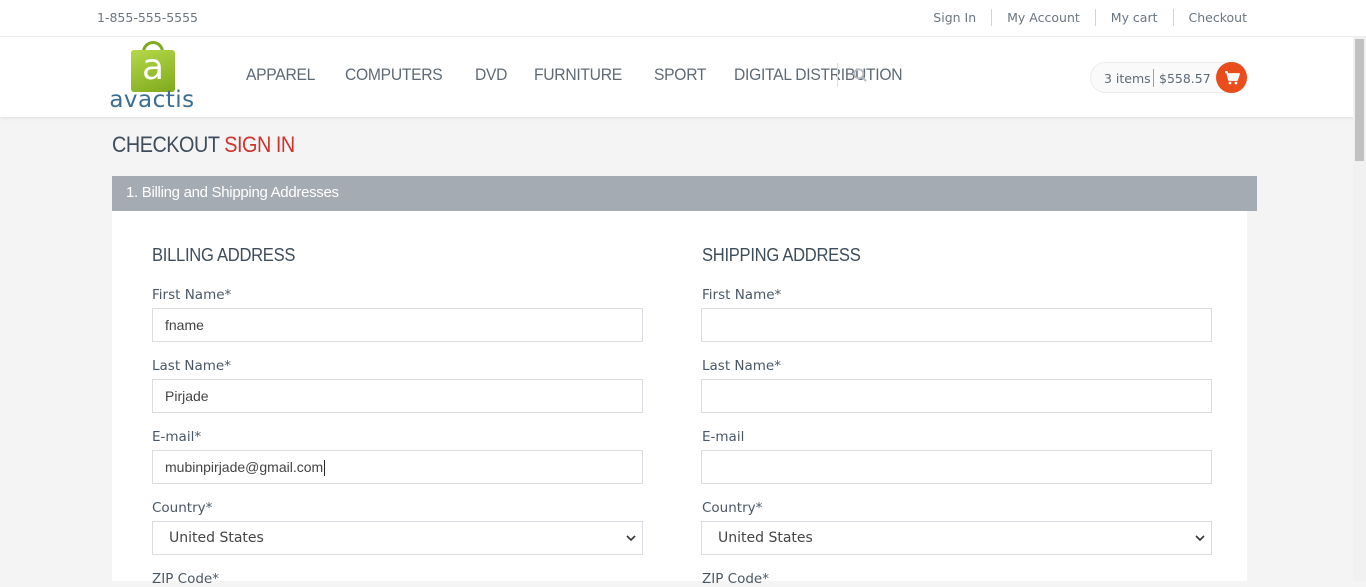 Image resolution: width=1366 pixels, height=587 pixels. What do you see at coordinates (765, 538) in the screenshot?
I see `shipping-country-value: United States` at bounding box center [765, 538].